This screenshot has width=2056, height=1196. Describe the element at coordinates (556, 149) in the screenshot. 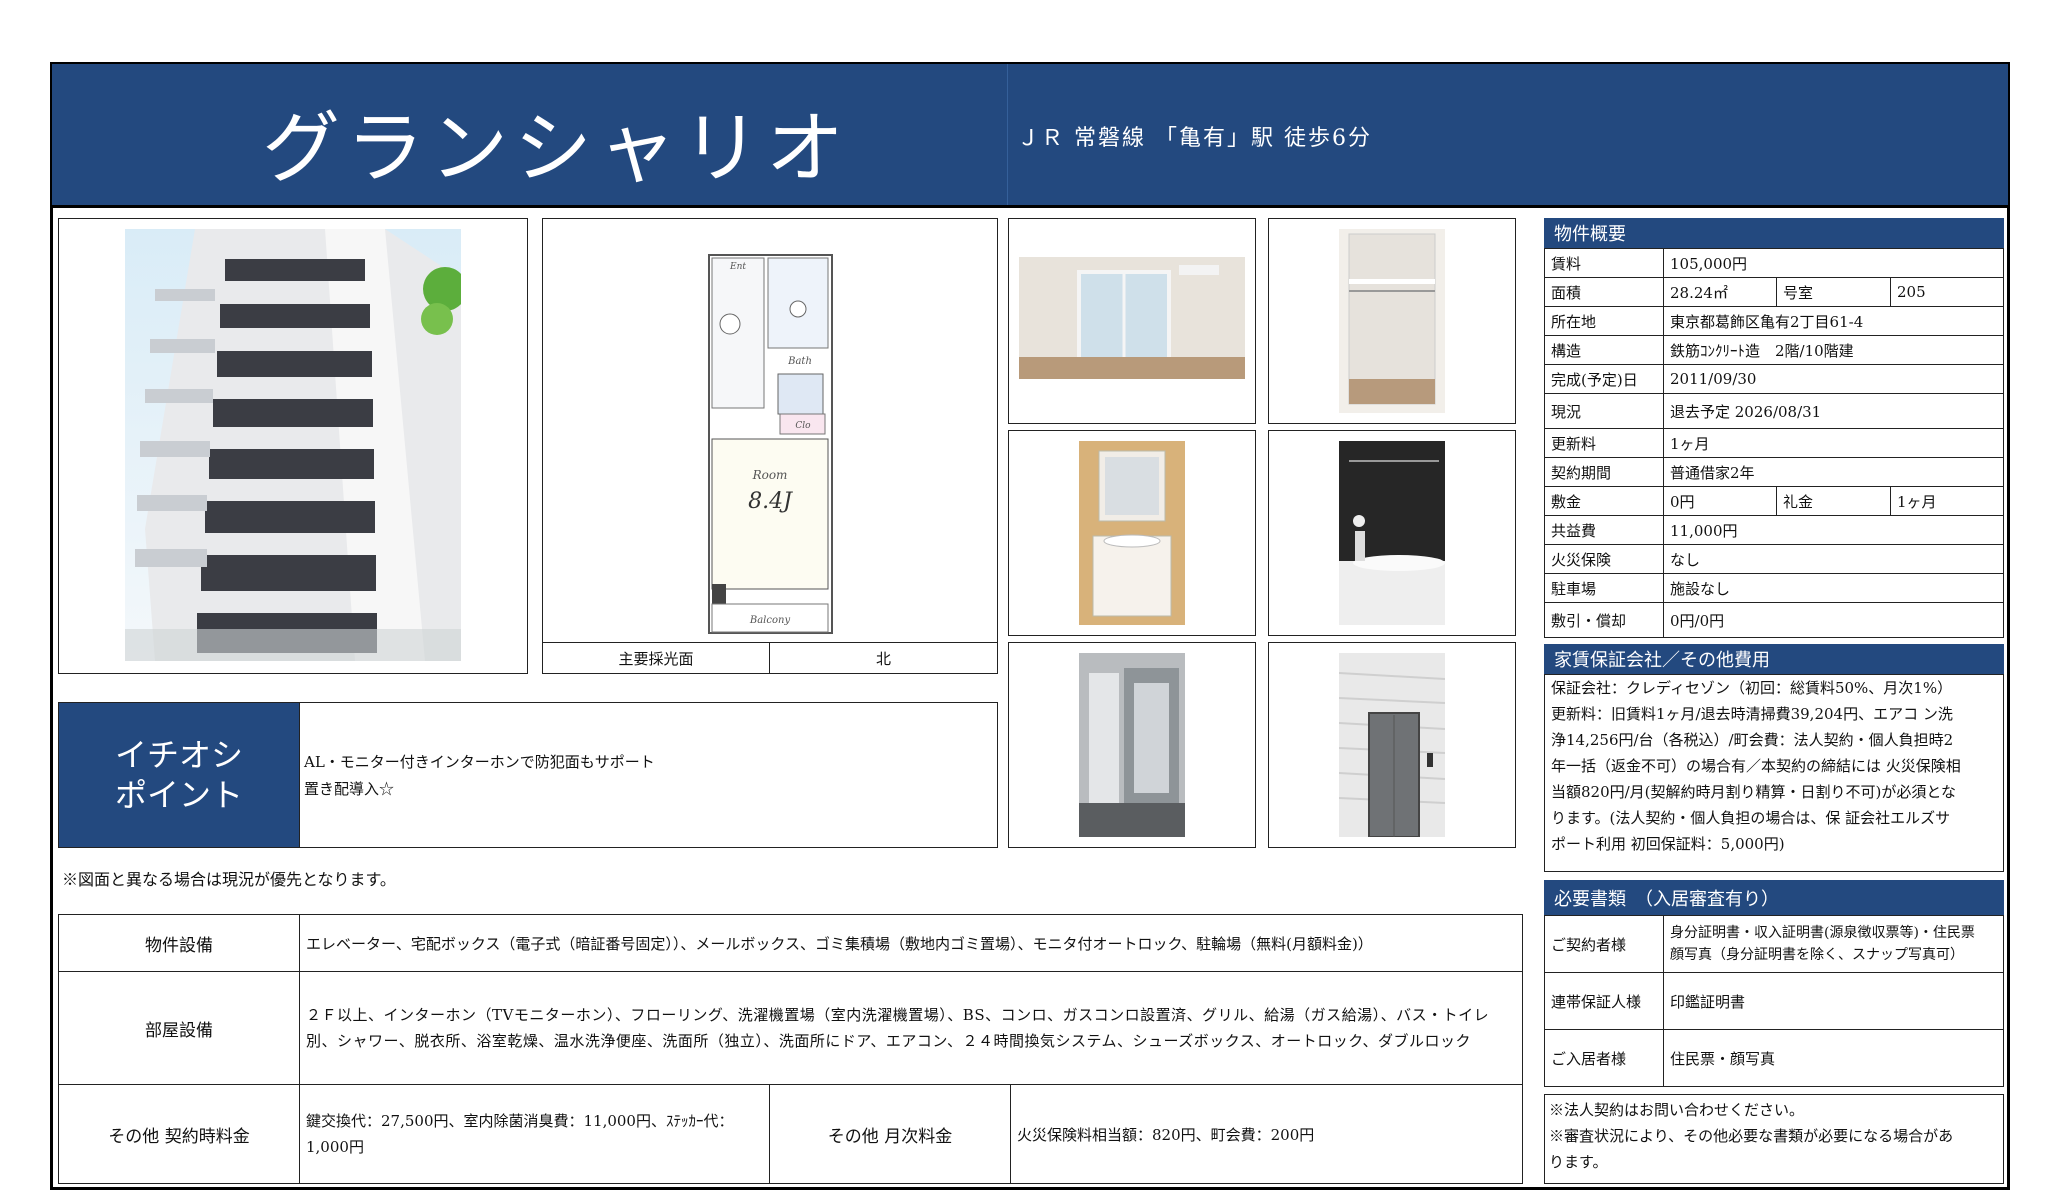

I see `property-name: グランシャリオ` at that location.